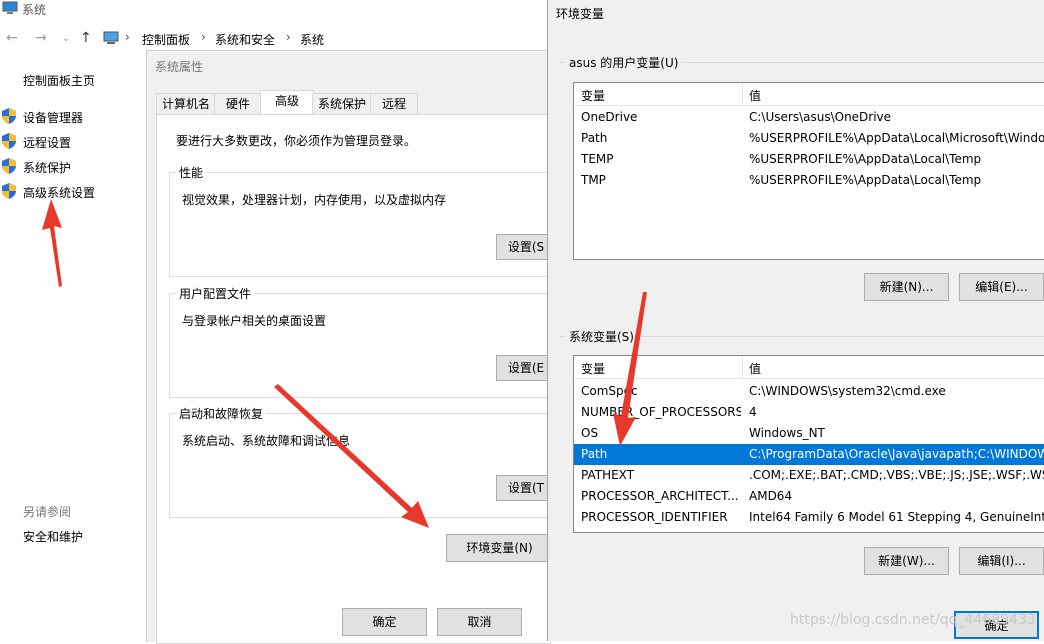 This screenshot has width=1044, height=644. What do you see at coordinates (580, 14) in the screenshot?
I see `dialog-title: 环境变量` at bounding box center [580, 14].